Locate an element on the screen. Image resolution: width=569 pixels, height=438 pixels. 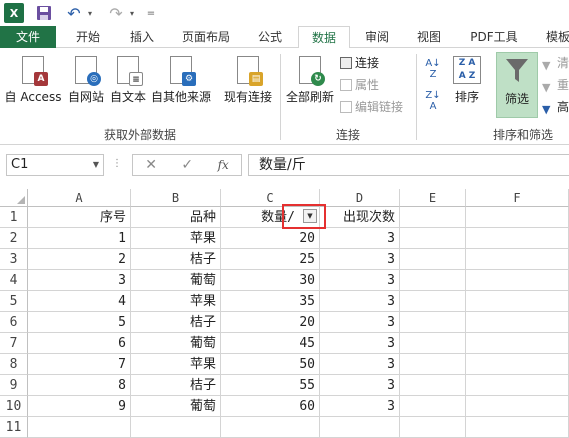
table-cell: 序号 is located at coordinates (79, 217).